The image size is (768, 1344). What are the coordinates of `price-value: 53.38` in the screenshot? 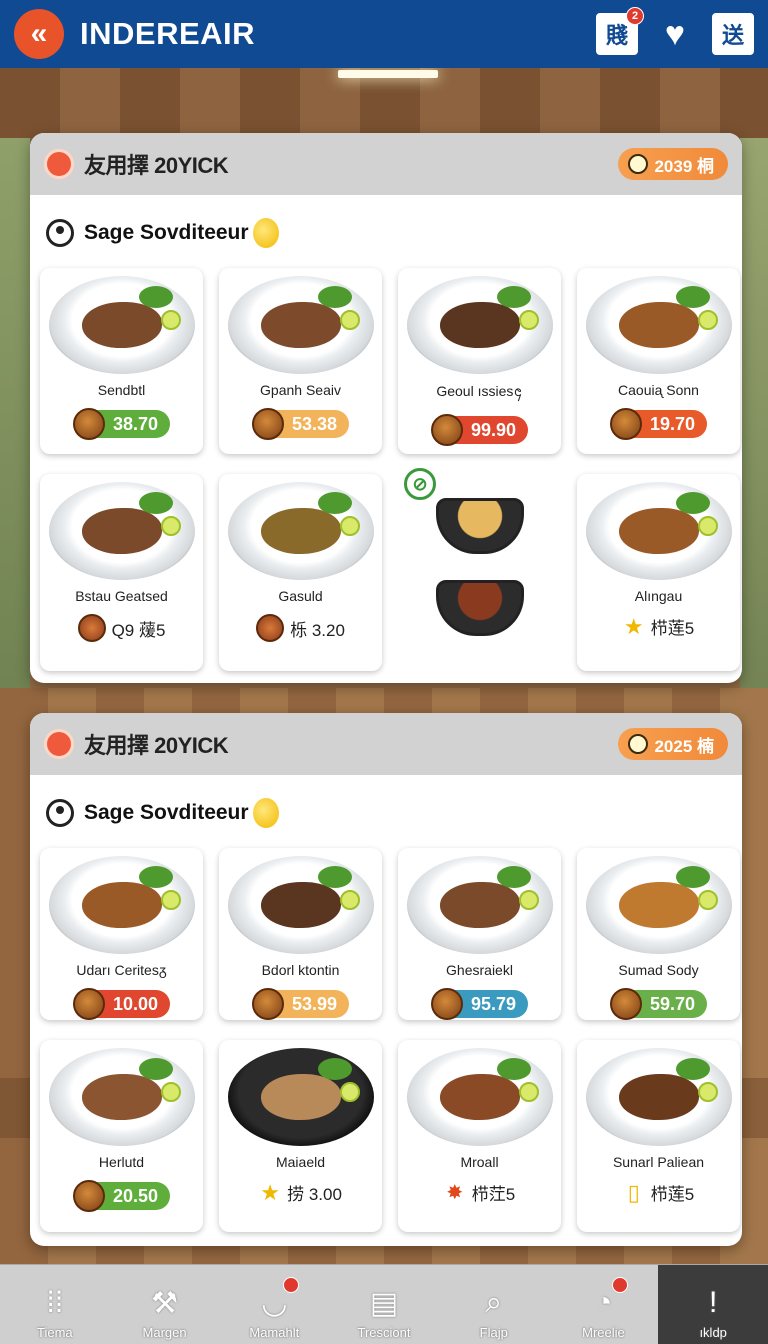 It's located at (311, 424).